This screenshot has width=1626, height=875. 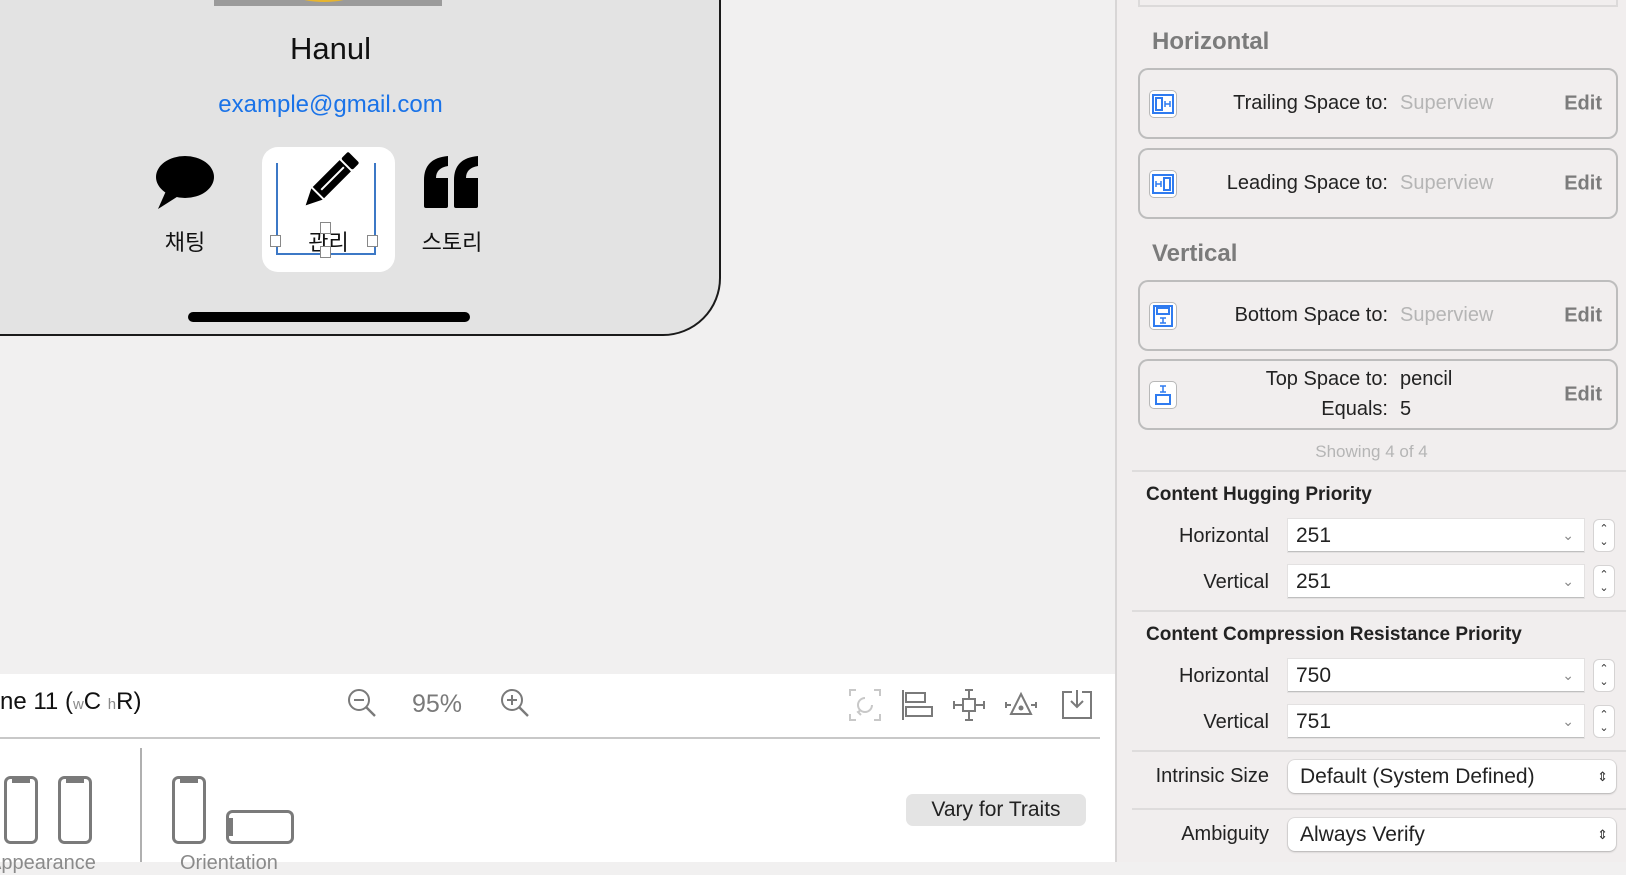 What do you see at coordinates (372, 241) in the screenshot?
I see `resize-handle-right` at bounding box center [372, 241].